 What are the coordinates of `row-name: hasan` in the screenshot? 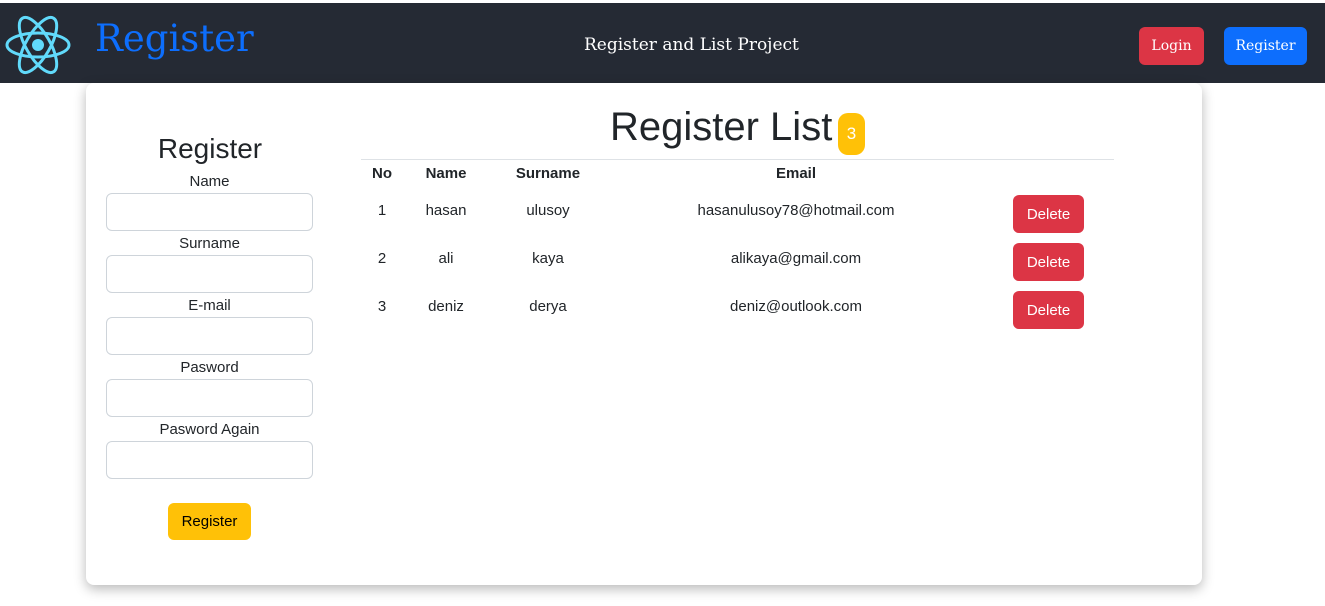 It's located at (446, 210).